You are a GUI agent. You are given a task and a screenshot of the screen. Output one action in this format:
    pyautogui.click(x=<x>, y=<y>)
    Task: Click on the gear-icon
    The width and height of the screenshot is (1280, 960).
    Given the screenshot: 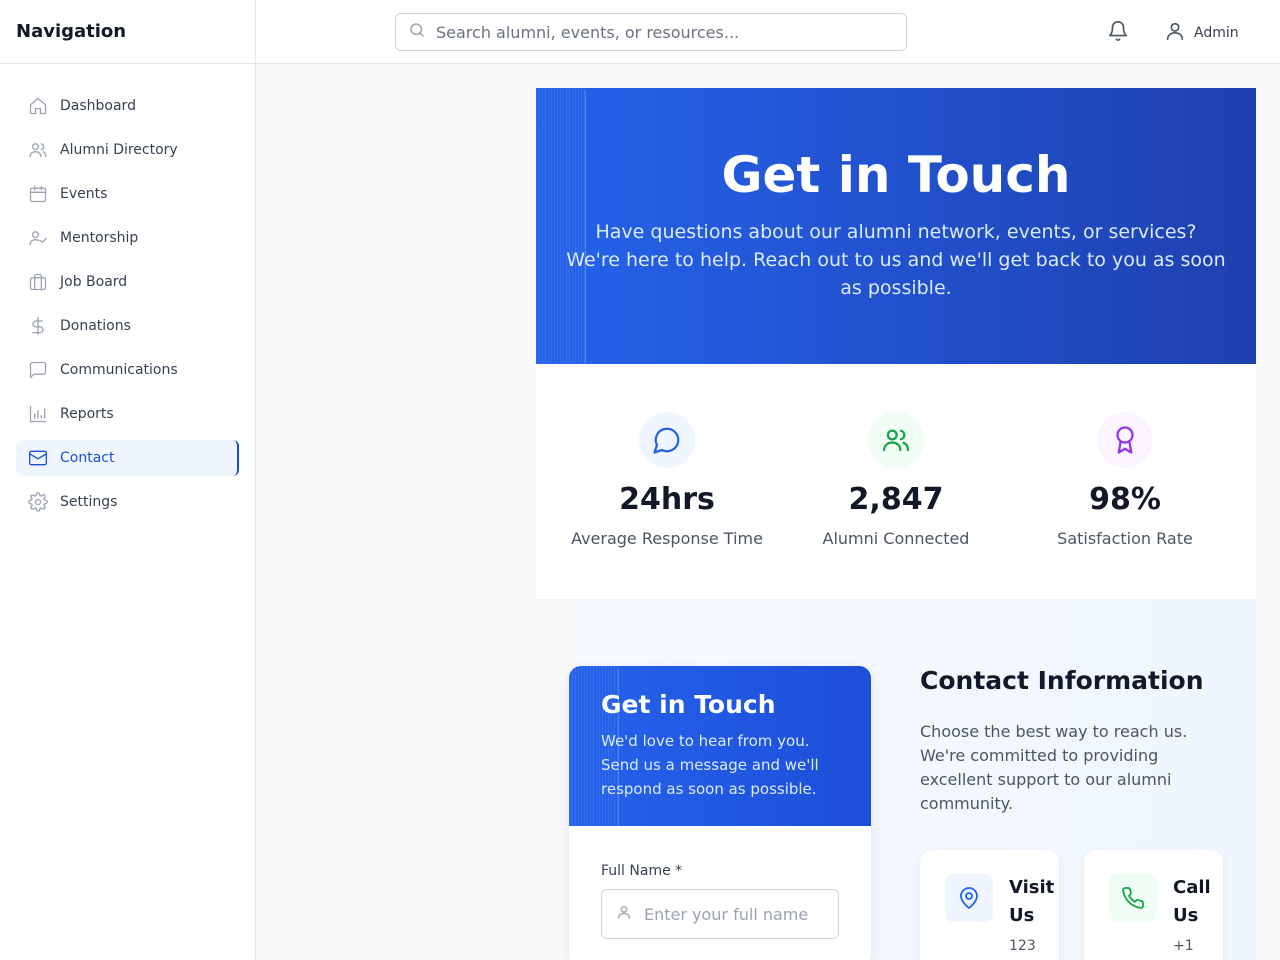 What is the action you would take?
    pyautogui.click(x=38, y=502)
    